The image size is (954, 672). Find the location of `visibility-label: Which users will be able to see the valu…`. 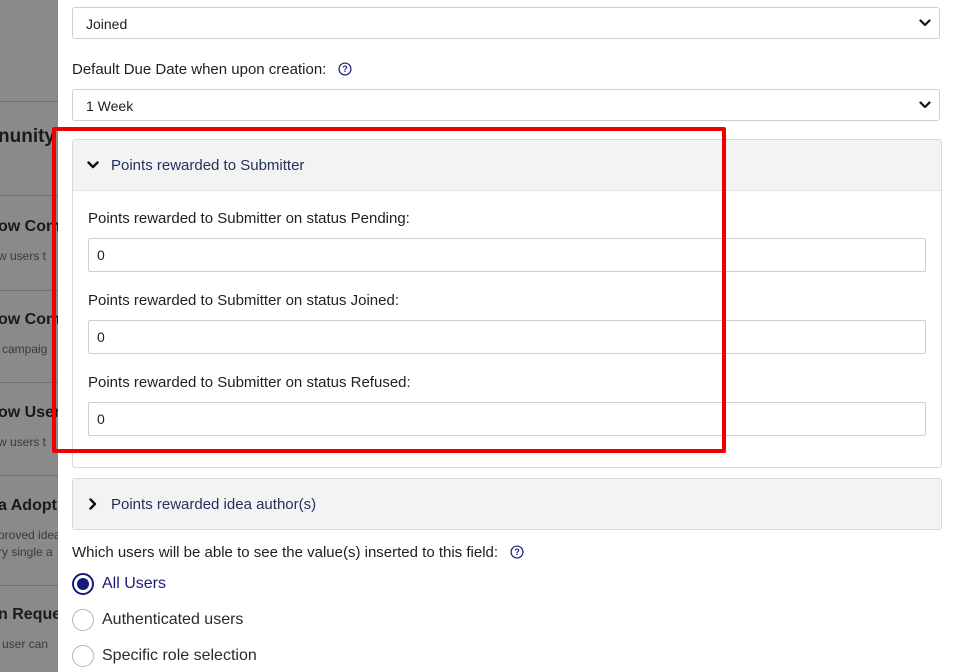

visibility-label: Which users will be able to see the valu… is located at coordinates (298, 552).